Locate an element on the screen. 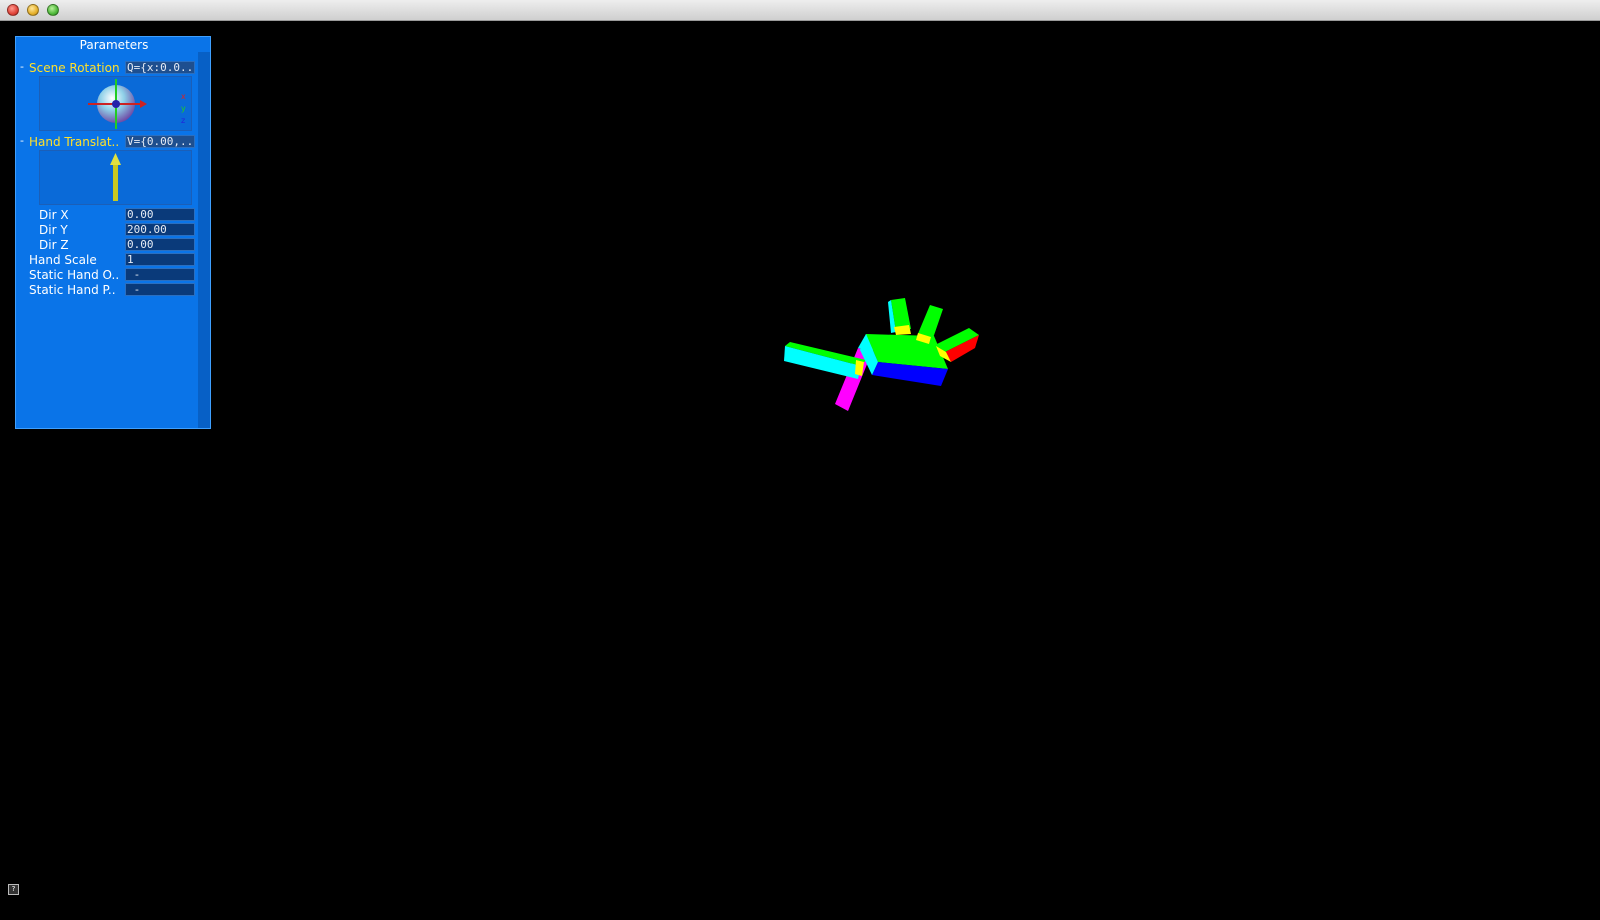  rotation-widget: x y z is located at coordinates (115, 103).